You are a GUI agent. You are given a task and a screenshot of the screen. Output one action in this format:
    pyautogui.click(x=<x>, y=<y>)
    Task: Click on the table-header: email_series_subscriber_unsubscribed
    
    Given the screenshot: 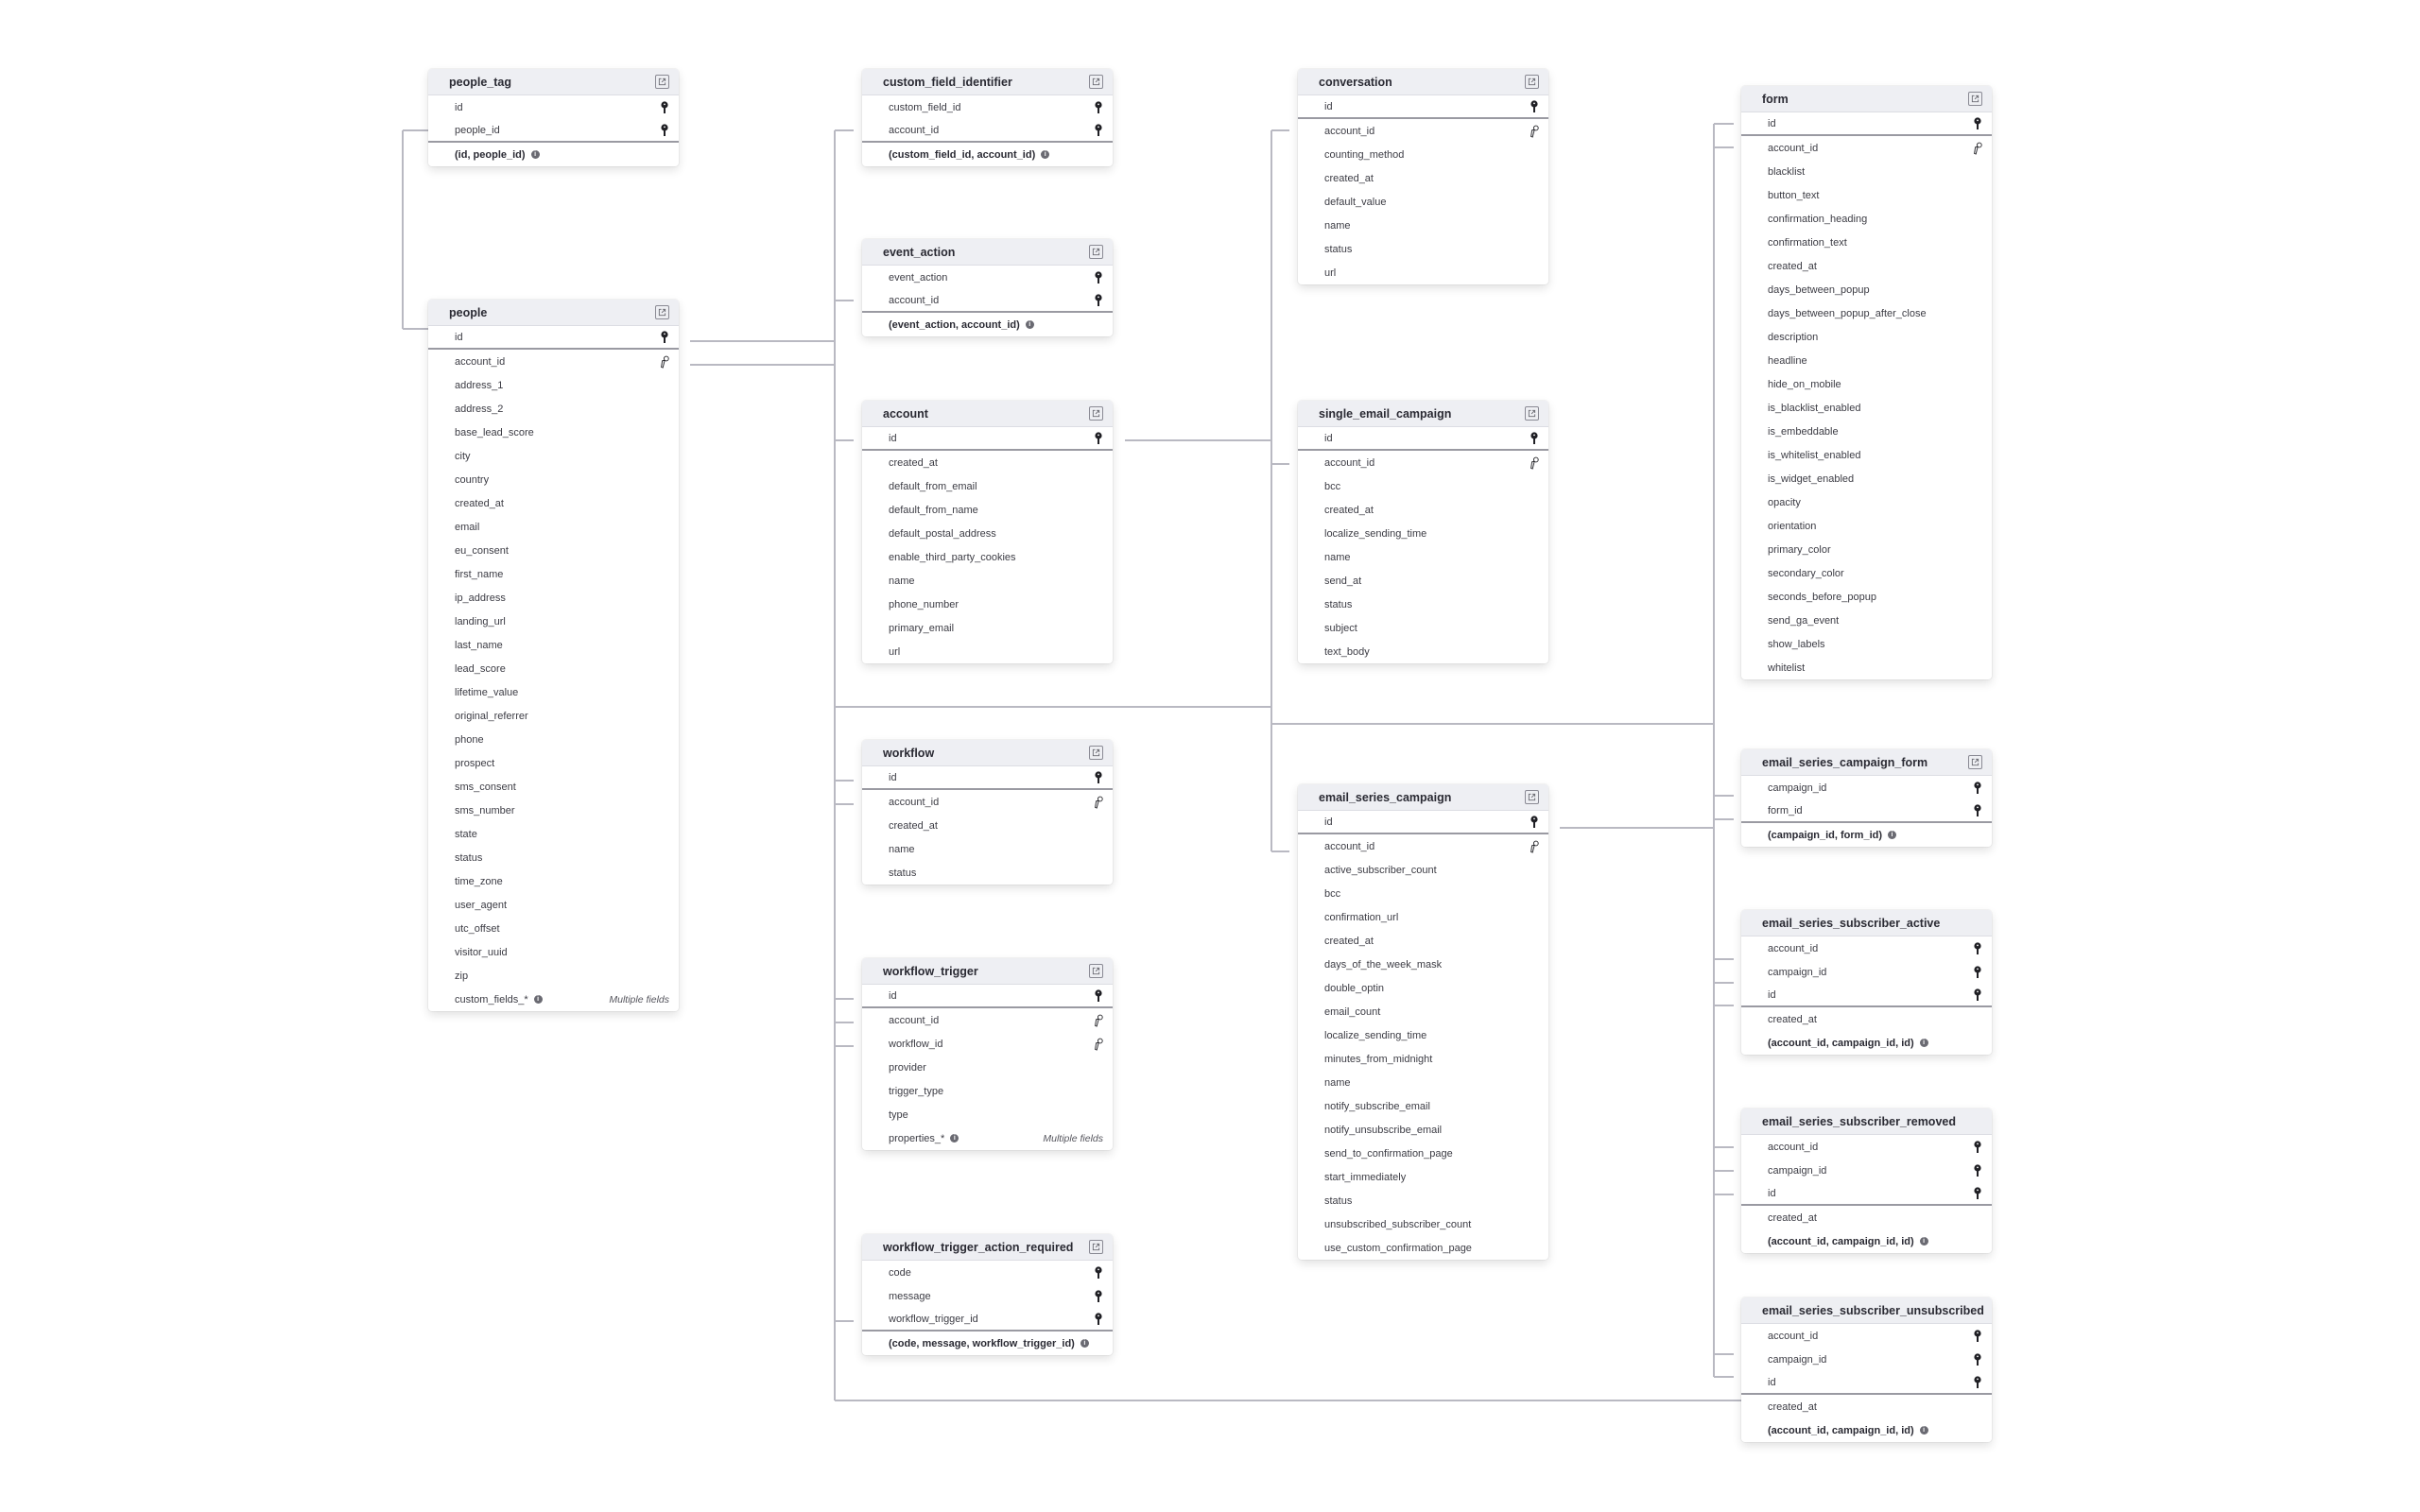 What is the action you would take?
    pyautogui.click(x=1866, y=1310)
    